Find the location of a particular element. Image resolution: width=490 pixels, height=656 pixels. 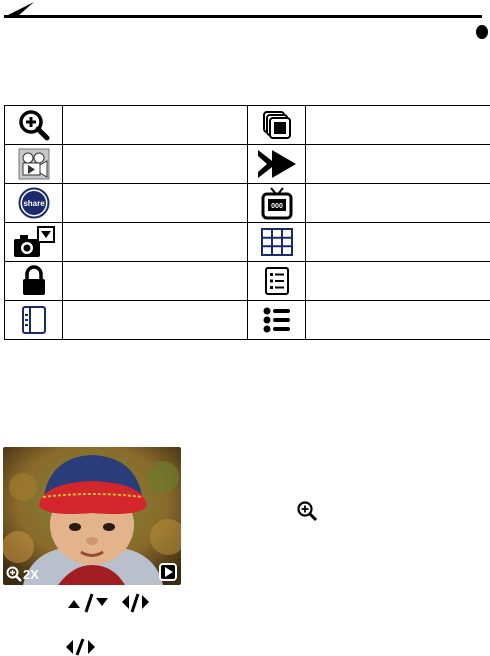

icon-cell: share is located at coordinates (33, 203).